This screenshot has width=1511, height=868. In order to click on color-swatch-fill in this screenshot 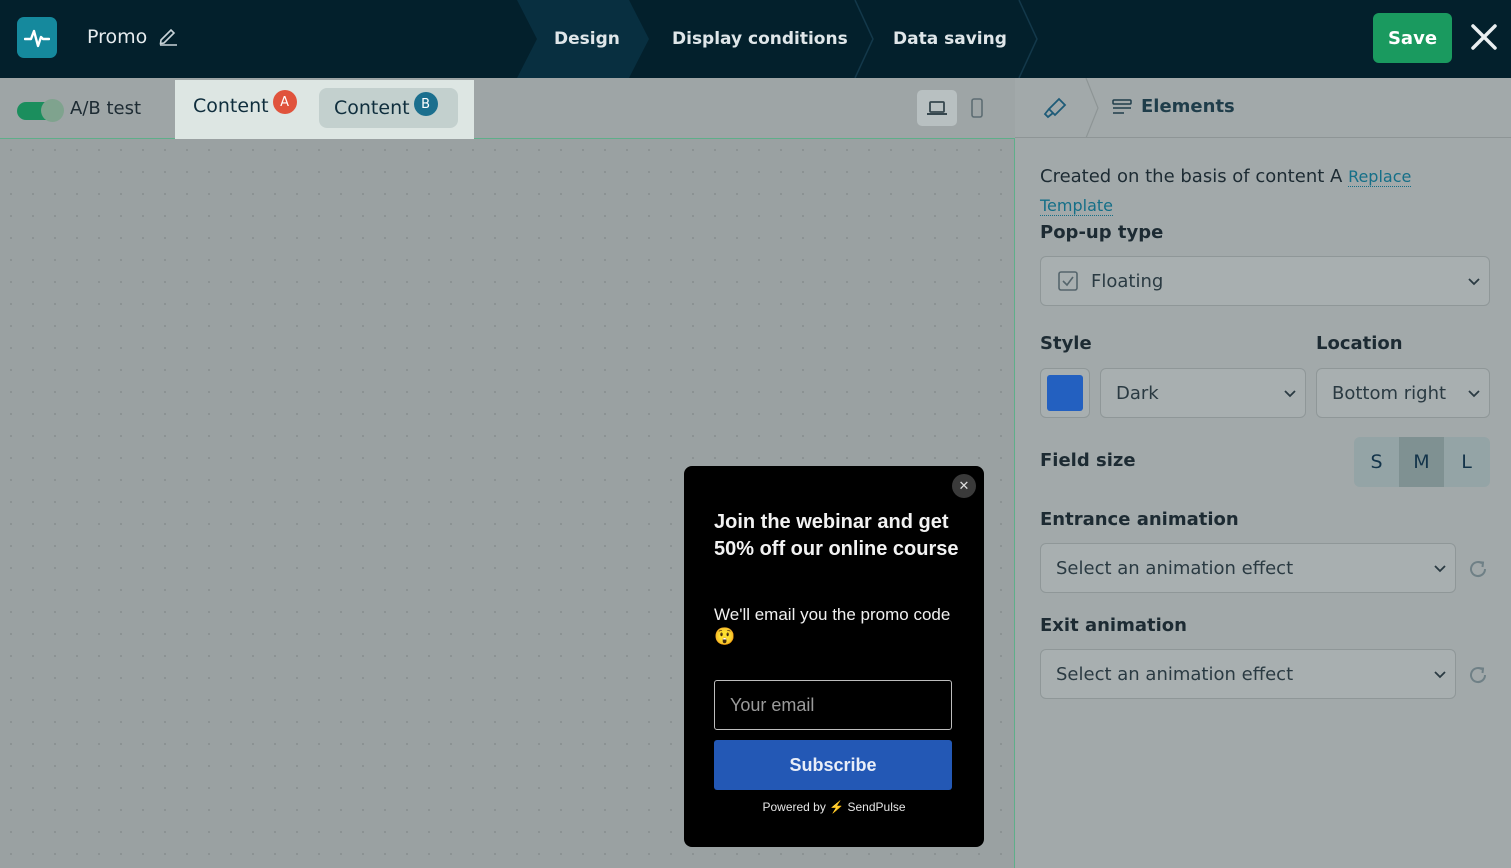, I will do `click(1065, 393)`.